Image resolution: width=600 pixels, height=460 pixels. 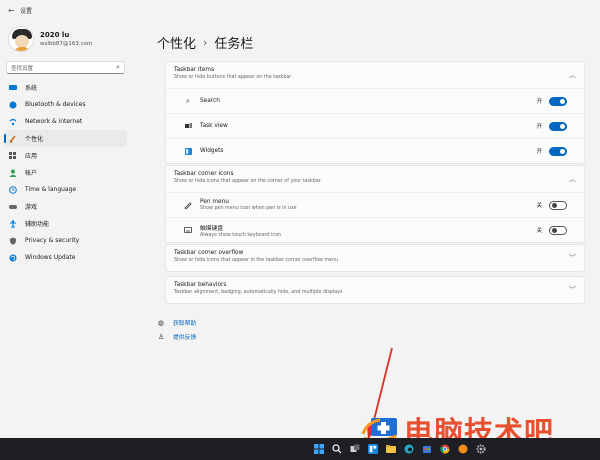 I want to click on app-orange-icon, so click(x=463, y=449).